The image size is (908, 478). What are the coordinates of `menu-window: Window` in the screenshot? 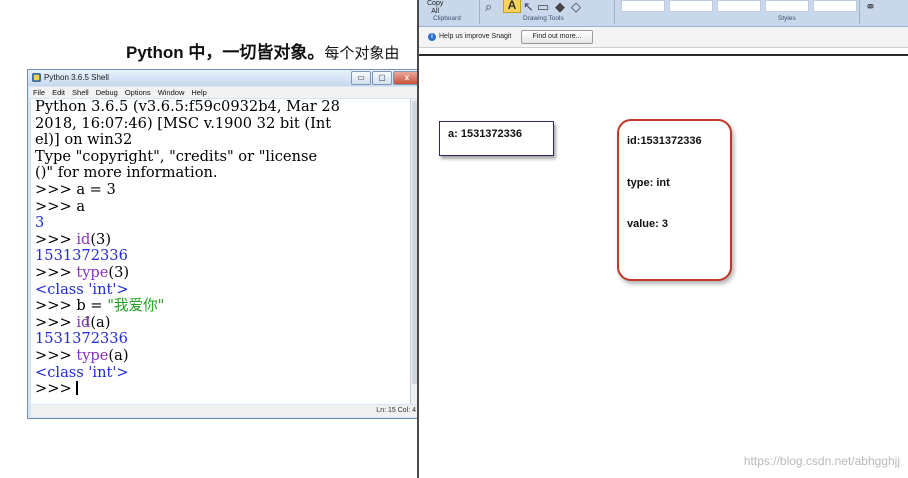 It's located at (171, 92).